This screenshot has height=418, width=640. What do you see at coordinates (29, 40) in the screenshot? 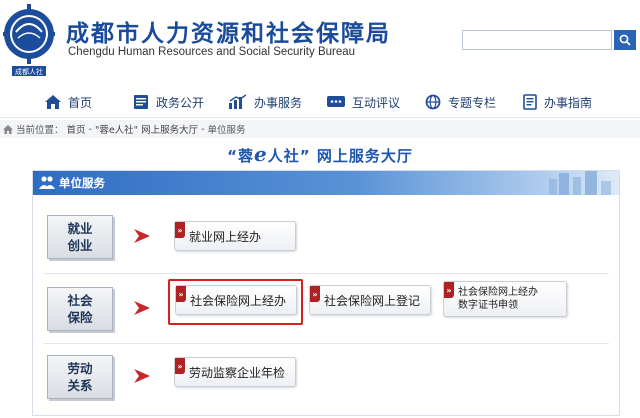
I see `bureau-logo: 成都人社` at bounding box center [29, 40].